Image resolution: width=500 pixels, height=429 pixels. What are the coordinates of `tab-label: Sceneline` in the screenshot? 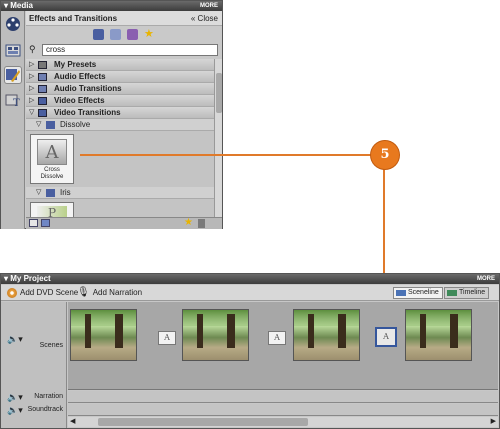 It's located at (423, 292).